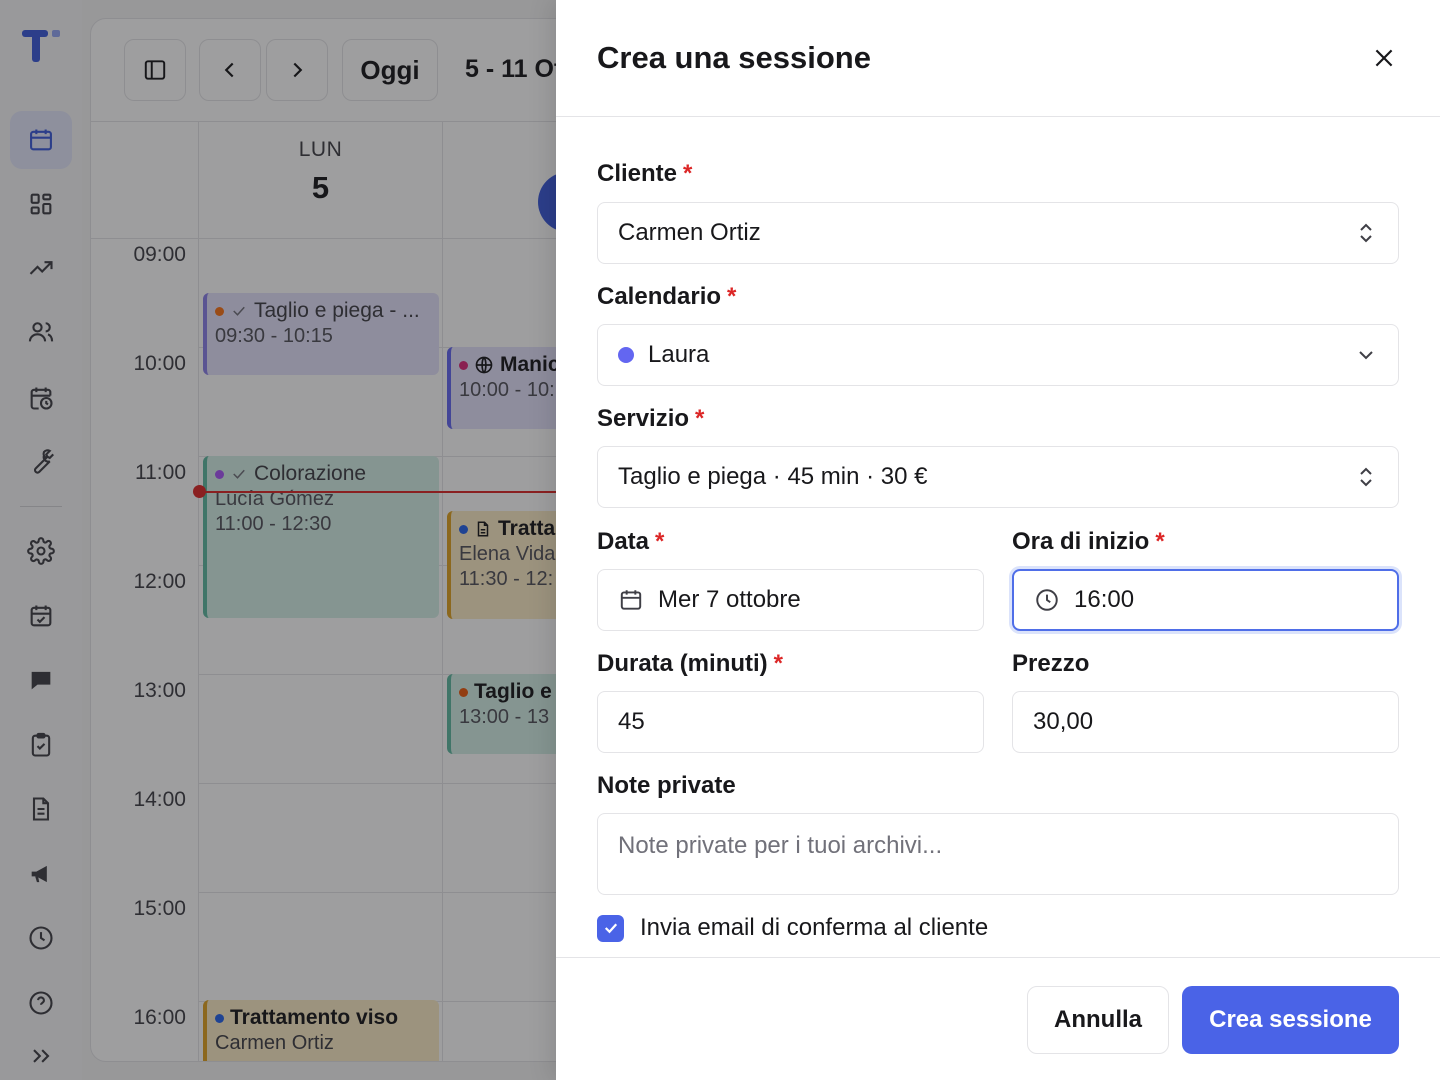 This screenshot has width=1440, height=1080. I want to click on send-email-checkbox, so click(610, 928).